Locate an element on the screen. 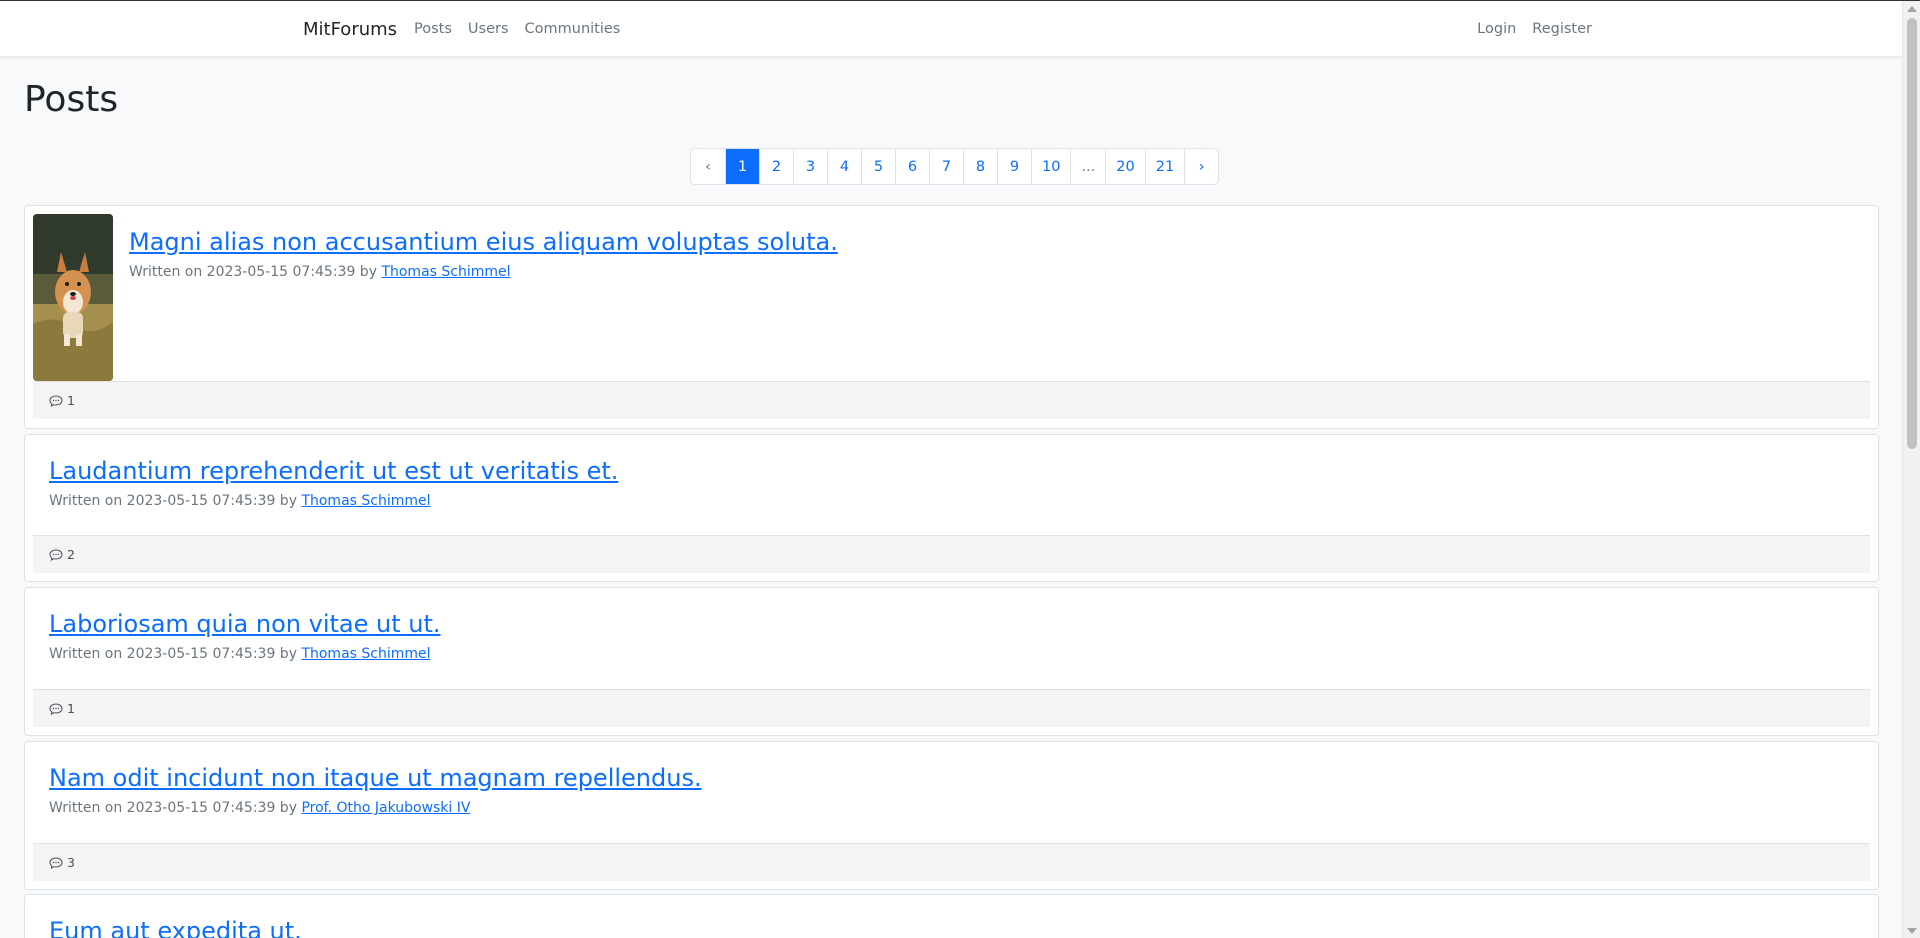 The image size is (1920, 938). nav-right: Login Register is located at coordinates (1534, 29).